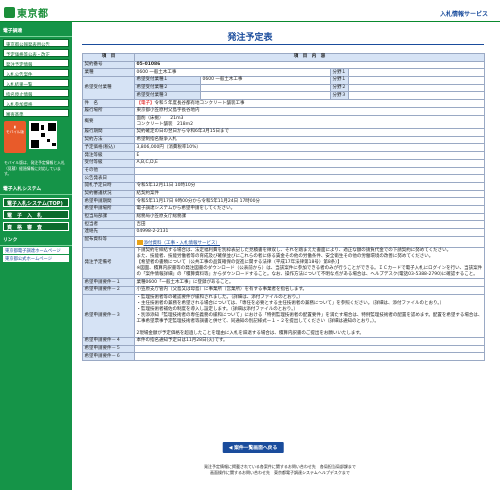  I want to click on sidebar-menu-item-3: 発注予定情報, so click(36, 63).